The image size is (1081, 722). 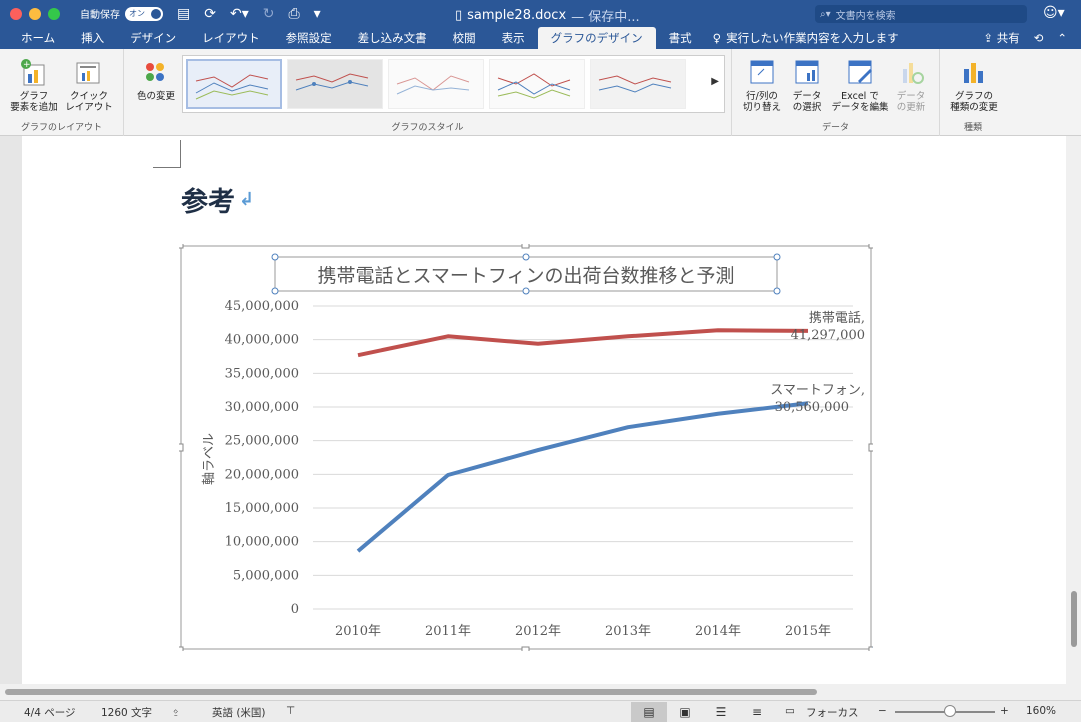 What do you see at coordinates (817, 390) in the screenshot?
I see `data-label-name: スマートフォン,` at bounding box center [817, 390].